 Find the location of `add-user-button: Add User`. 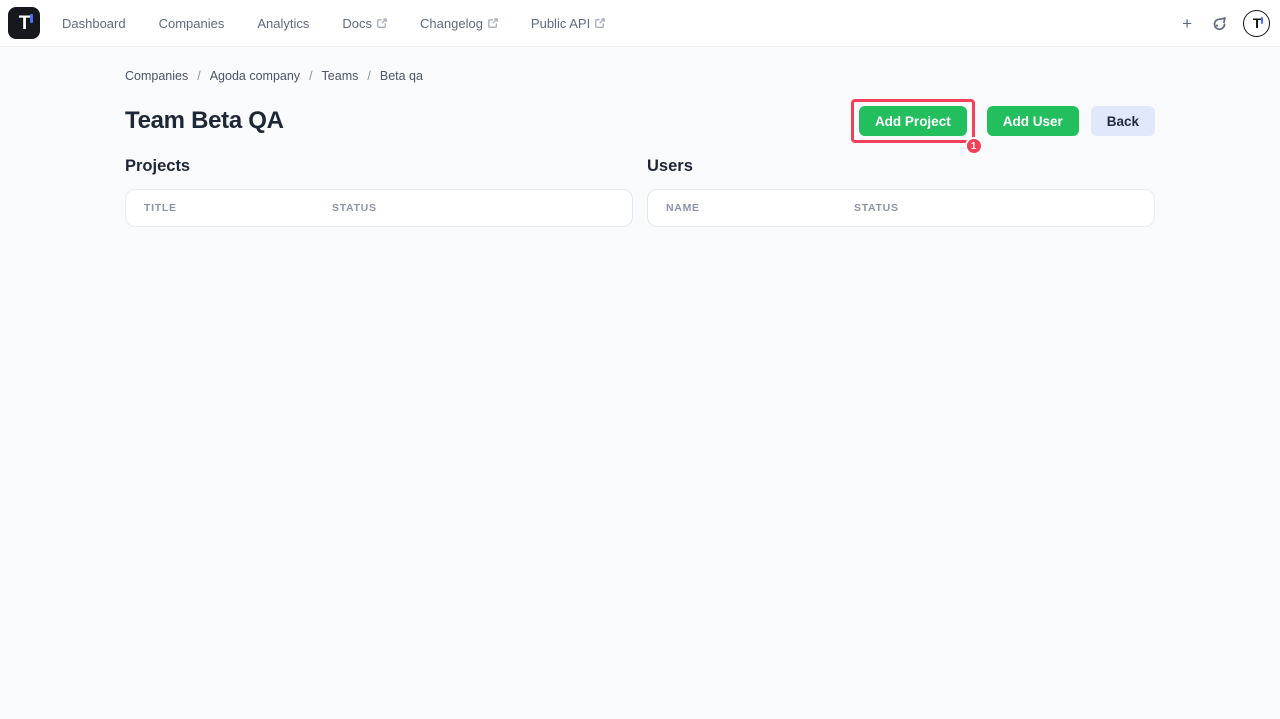

add-user-button: Add User is located at coordinates (1032, 121).